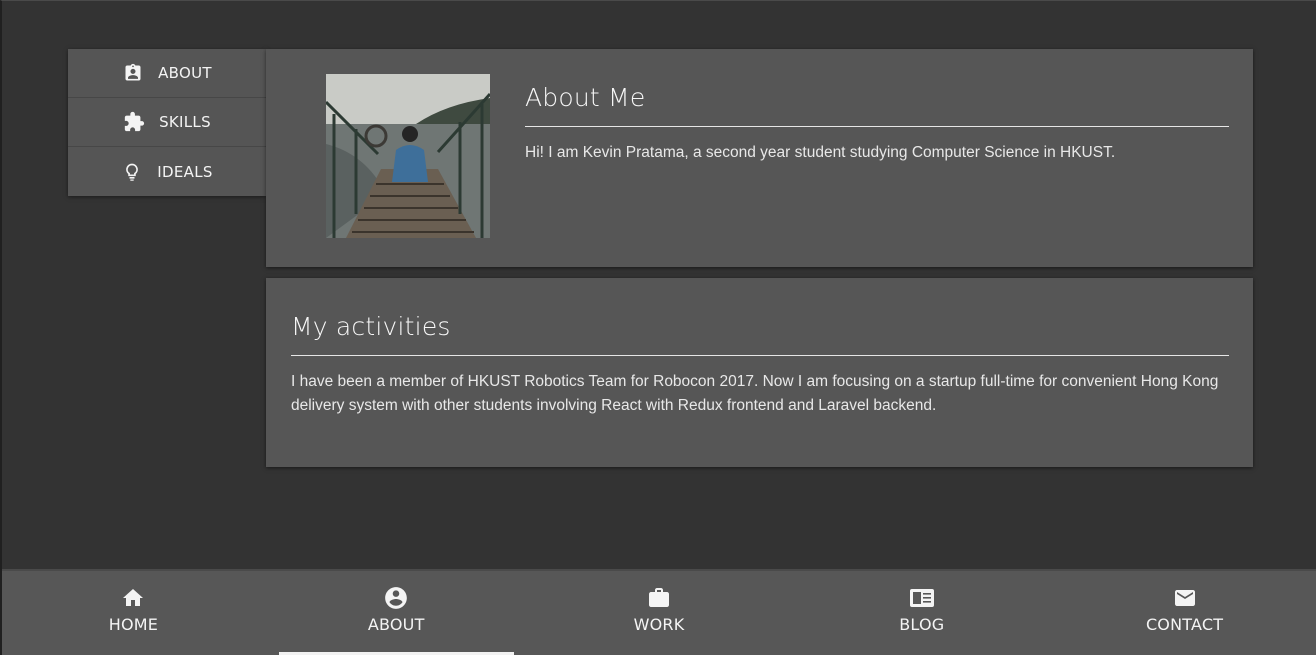 The image size is (1316, 655). What do you see at coordinates (408, 156) in the screenshot?
I see `profile-photo` at bounding box center [408, 156].